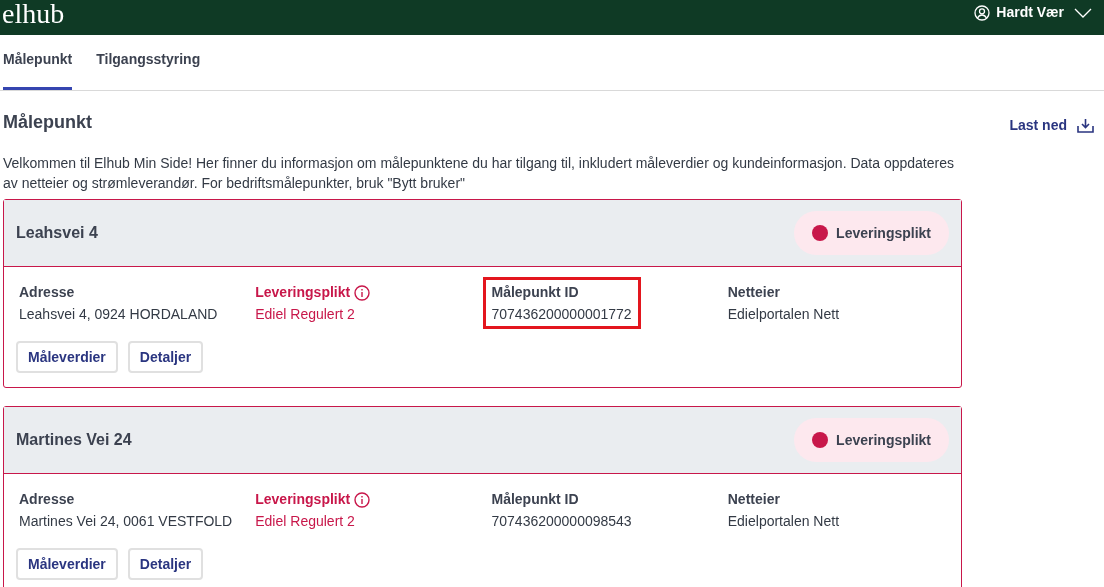 Image resolution: width=1104 pixels, height=587 pixels. I want to click on user-menu: Hardt Vær, so click(1033, 12).